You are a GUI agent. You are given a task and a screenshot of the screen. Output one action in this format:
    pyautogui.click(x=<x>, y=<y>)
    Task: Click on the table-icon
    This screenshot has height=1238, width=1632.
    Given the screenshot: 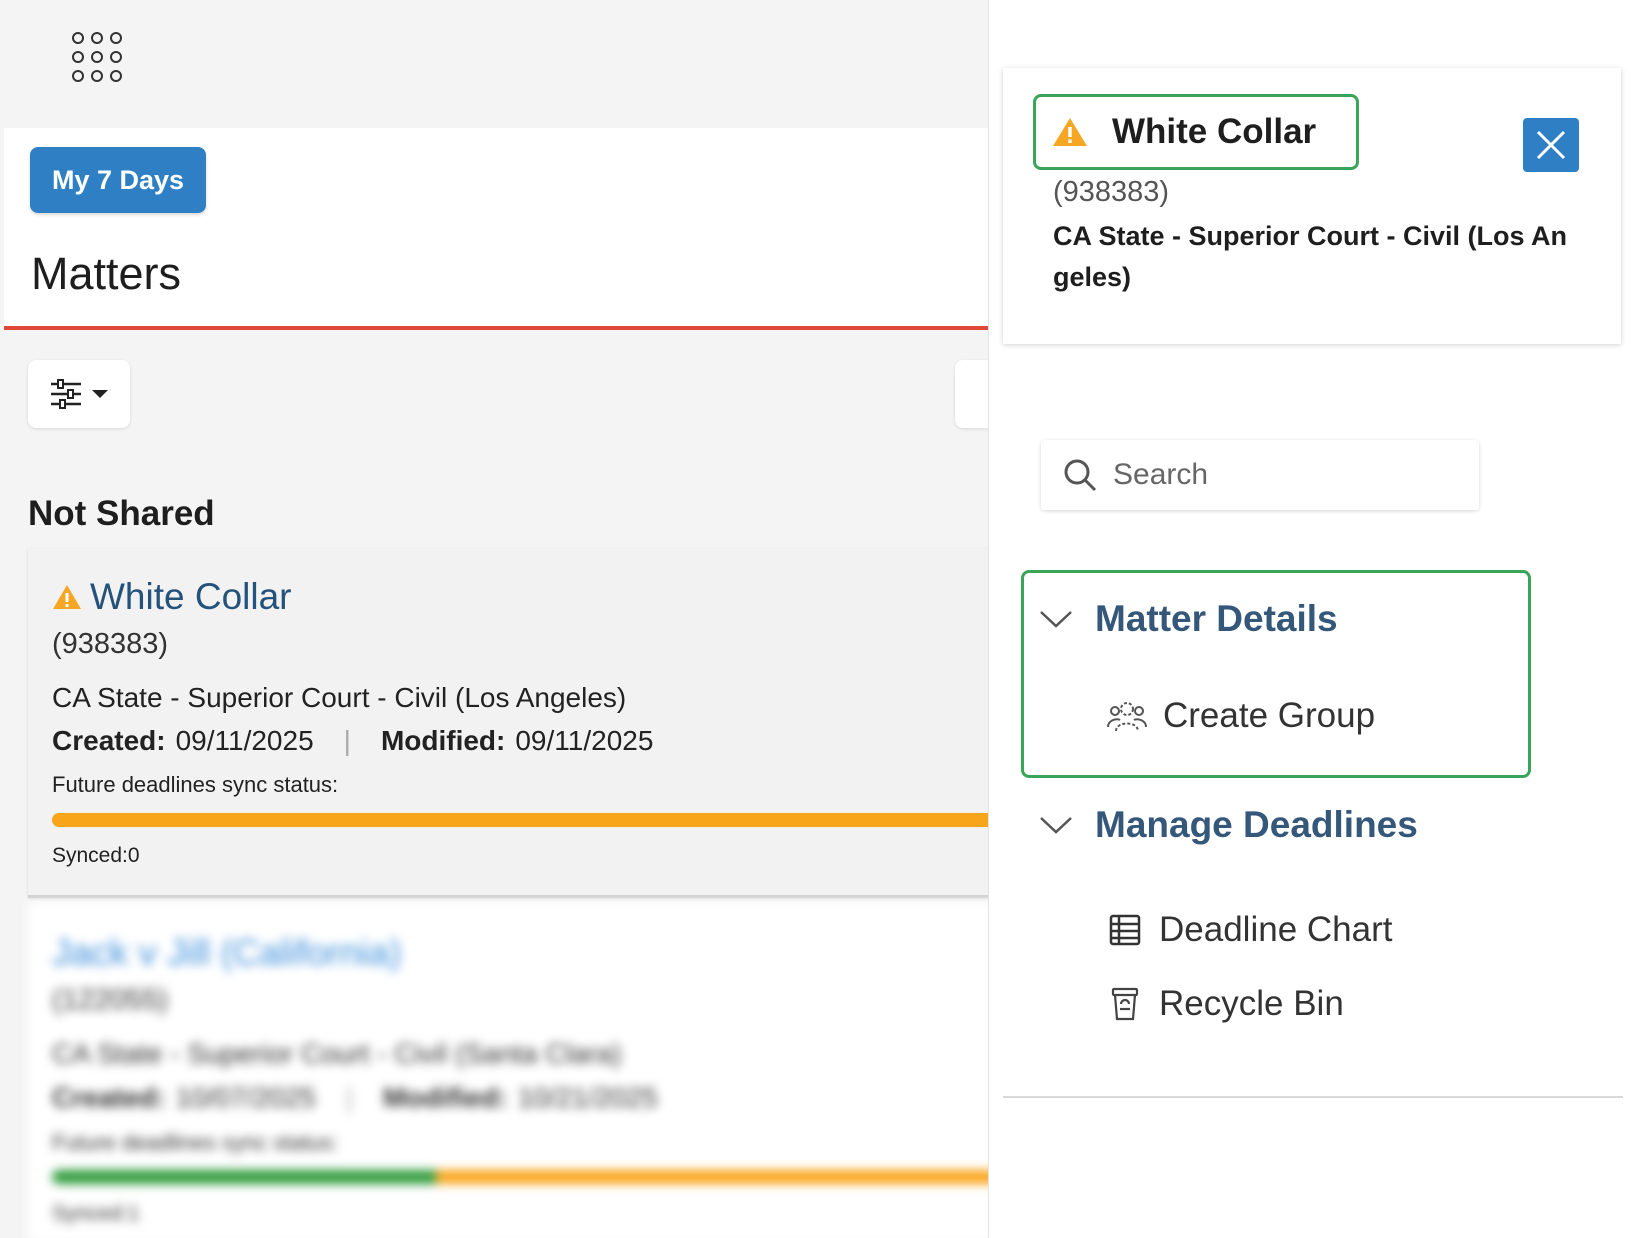 What is the action you would take?
    pyautogui.click(x=1125, y=930)
    